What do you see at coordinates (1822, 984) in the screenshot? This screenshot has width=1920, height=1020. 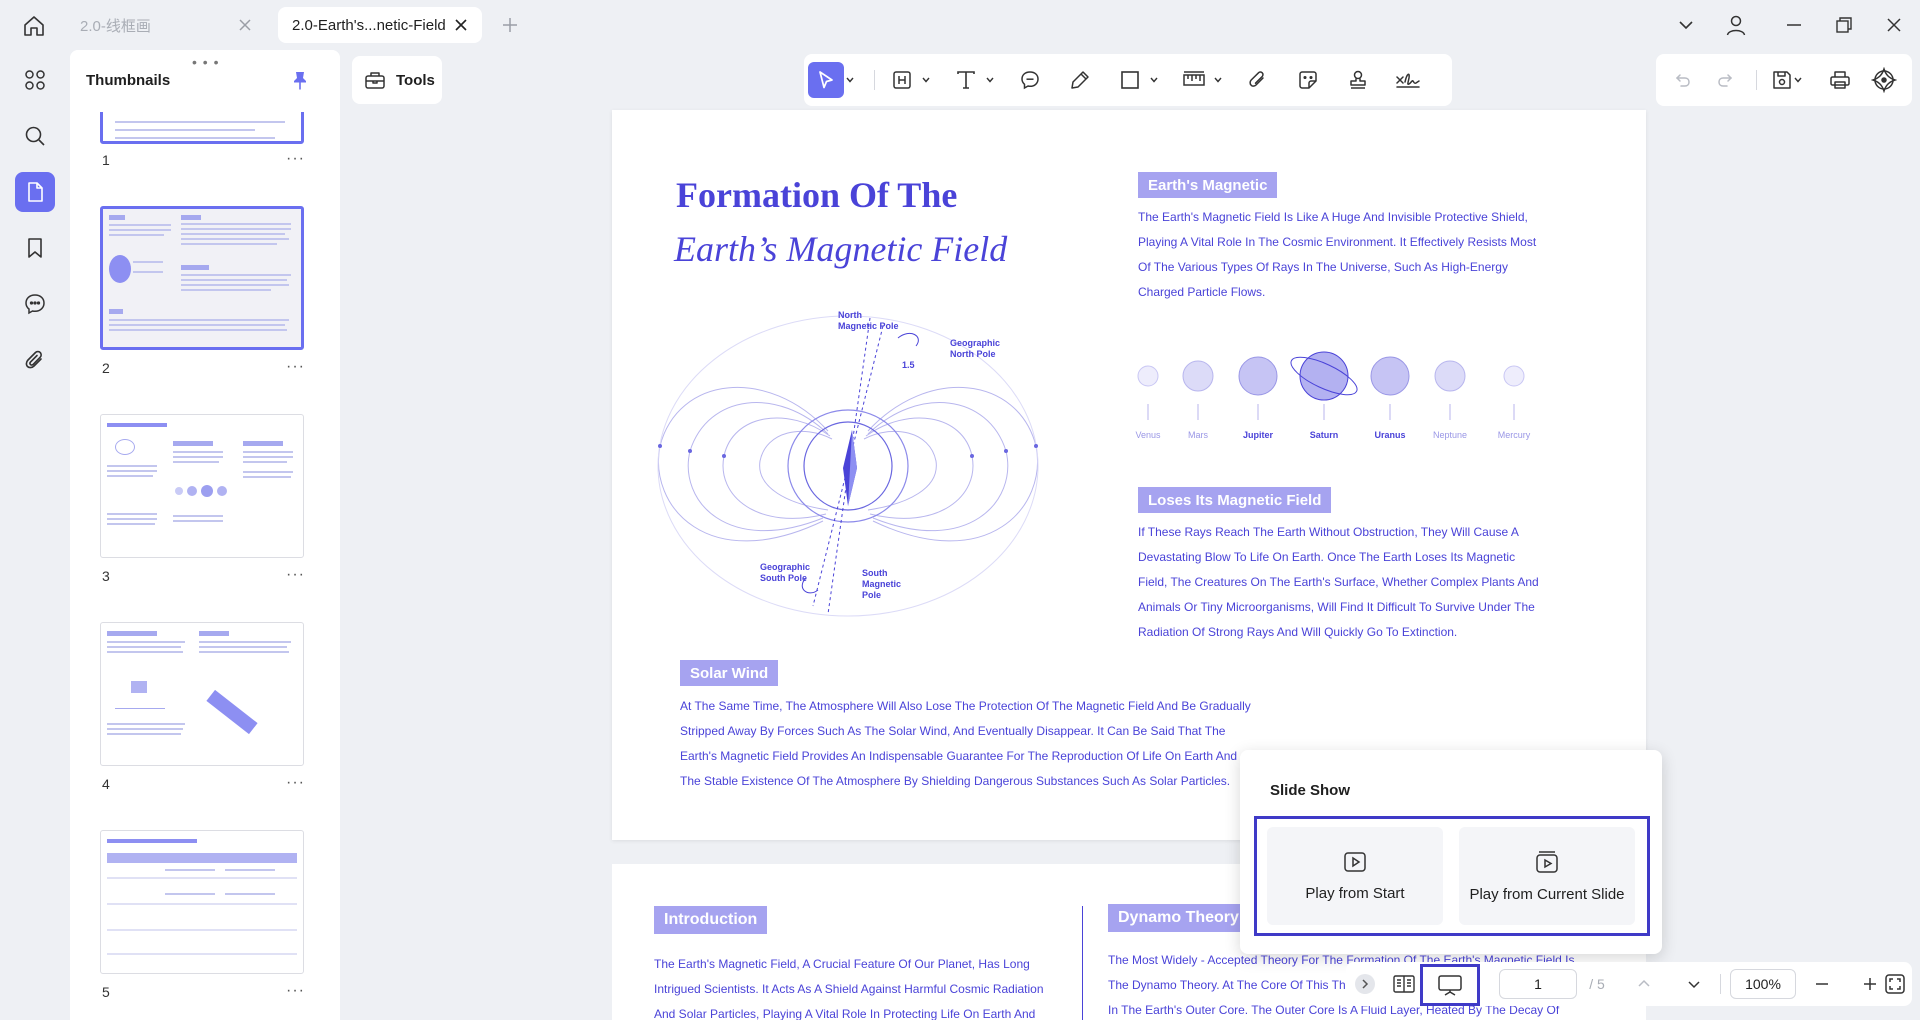 I see `zoom-out-button` at bounding box center [1822, 984].